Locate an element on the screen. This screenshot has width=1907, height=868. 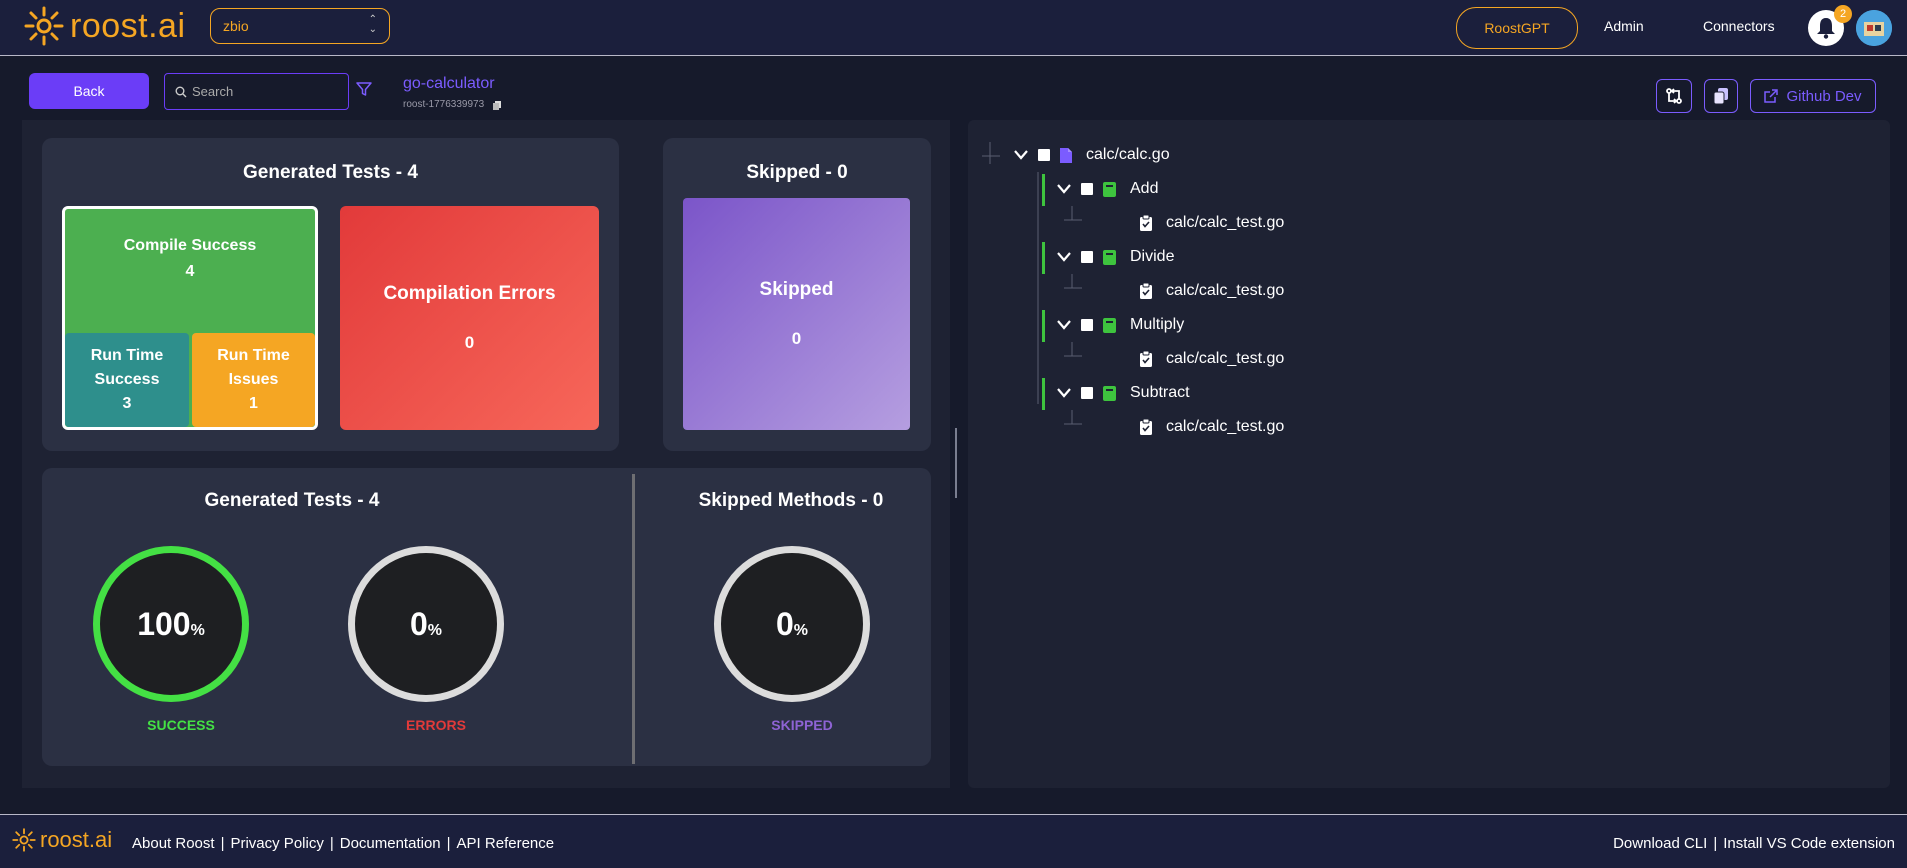
skipped-label: Skipped is located at coordinates (796, 289).